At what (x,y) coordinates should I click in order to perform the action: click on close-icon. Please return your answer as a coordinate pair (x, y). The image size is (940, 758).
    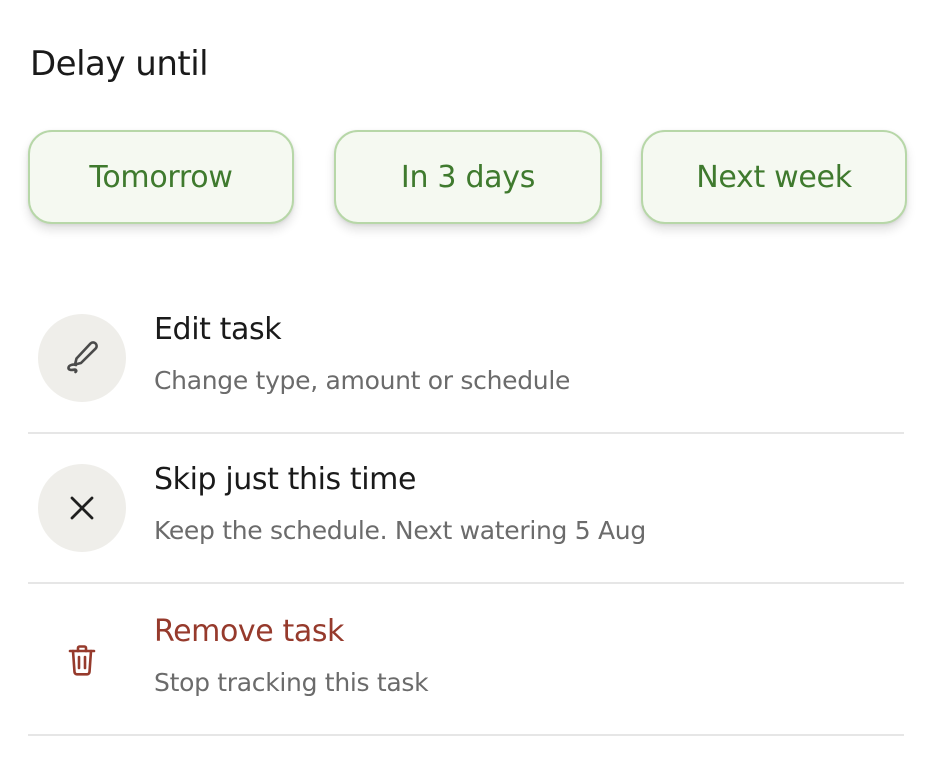
    Looking at the image, I should click on (82, 508).